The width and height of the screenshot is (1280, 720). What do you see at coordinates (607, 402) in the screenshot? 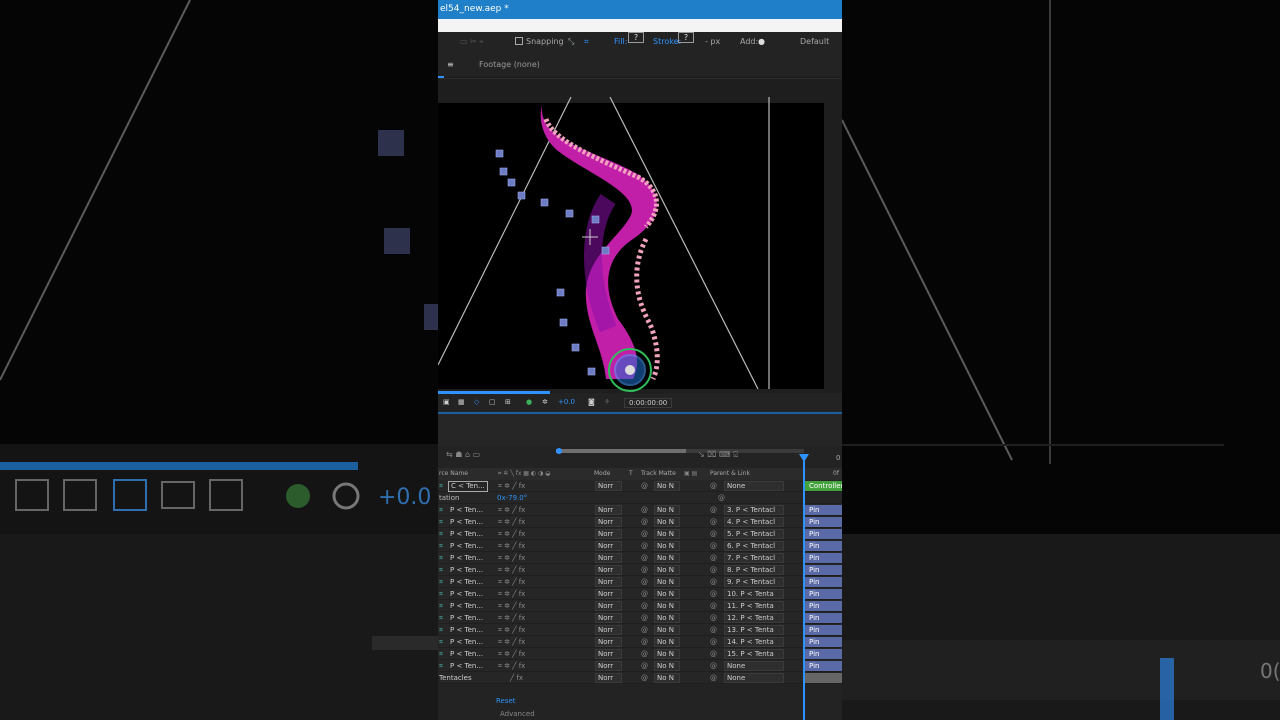
I see `show-snapshot-icon: ⚘` at bounding box center [607, 402].